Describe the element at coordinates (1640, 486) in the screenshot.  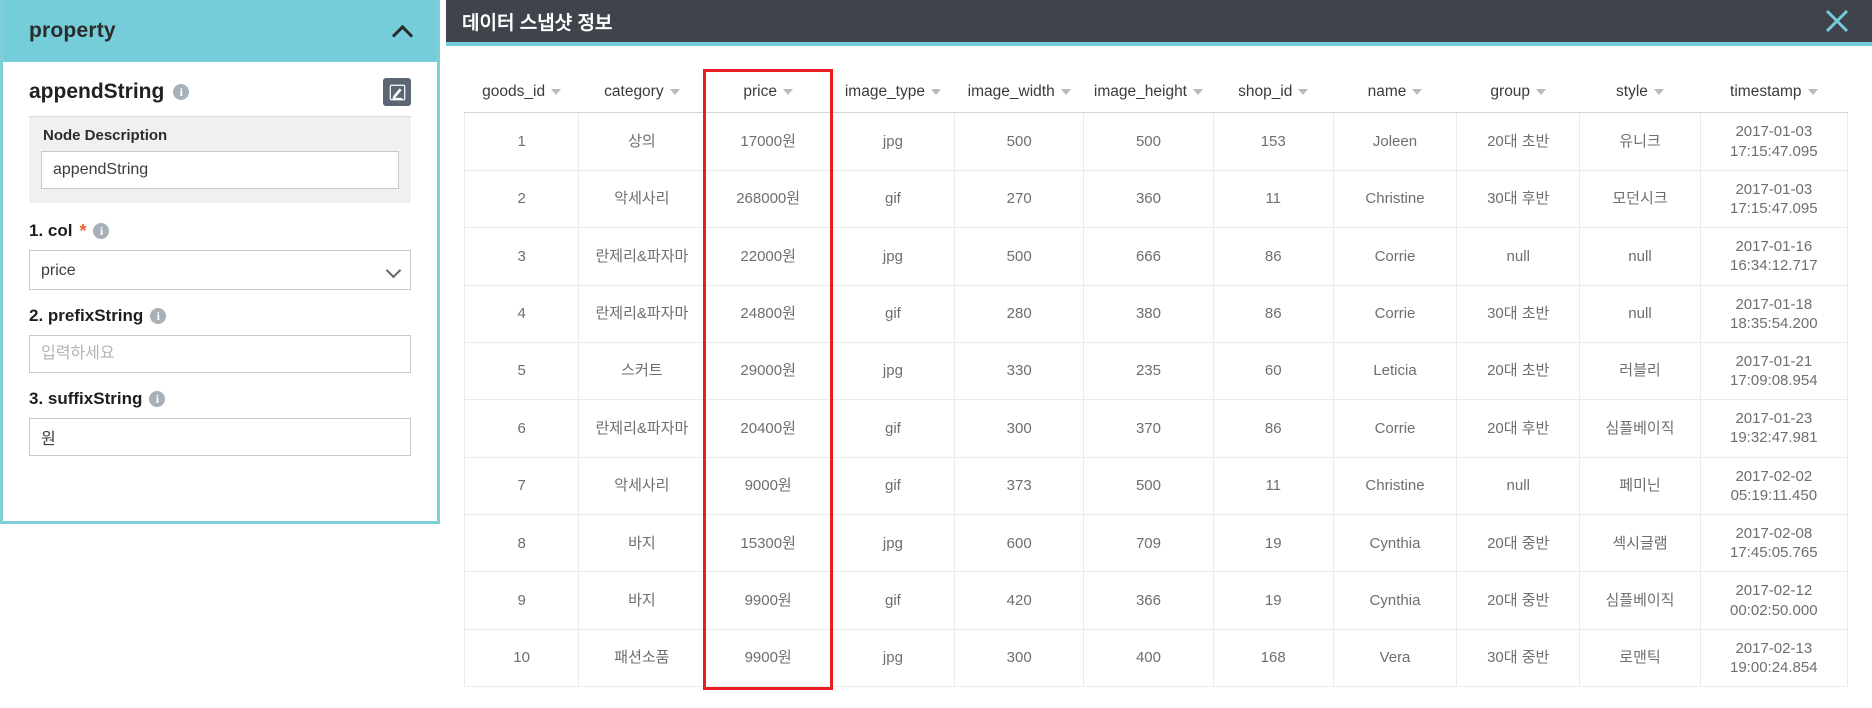
I see `cell-style: 페미닌` at that location.